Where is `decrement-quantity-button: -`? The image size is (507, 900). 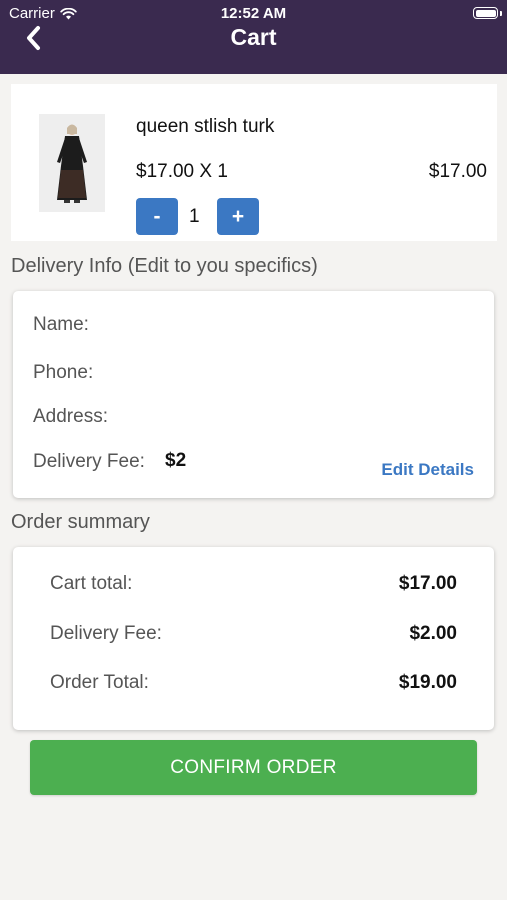
decrement-quantity-button: - is located at coordinates (157, 216).